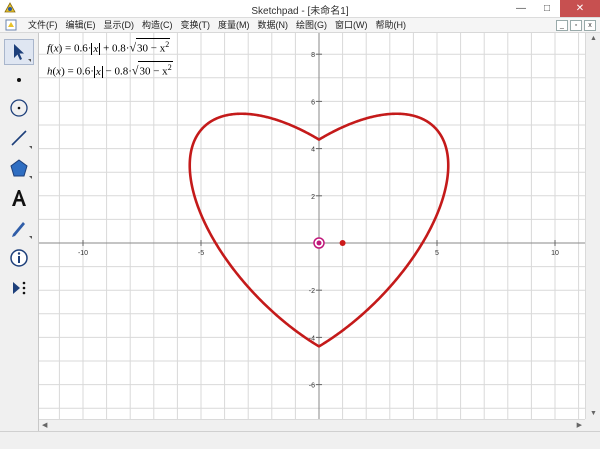 Image resolution: width=600 pixels, height=449 pixels. Describe the element at coordinates (579, 425) in the screenshot. I see `scroll-right-icon: ▶` at that location.